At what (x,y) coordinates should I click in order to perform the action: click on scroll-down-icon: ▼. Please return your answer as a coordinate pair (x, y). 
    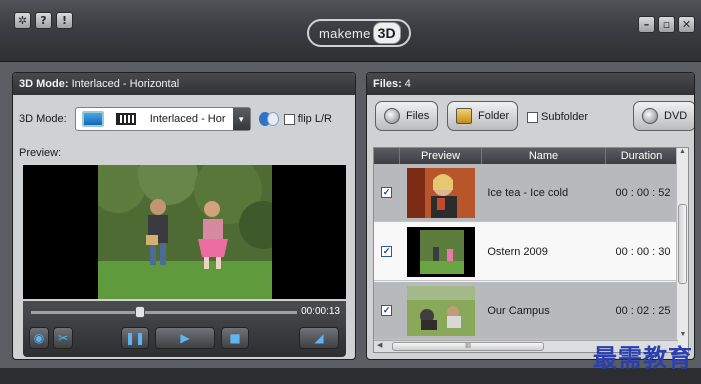
    Looking at the image, I should click on (683, 334).